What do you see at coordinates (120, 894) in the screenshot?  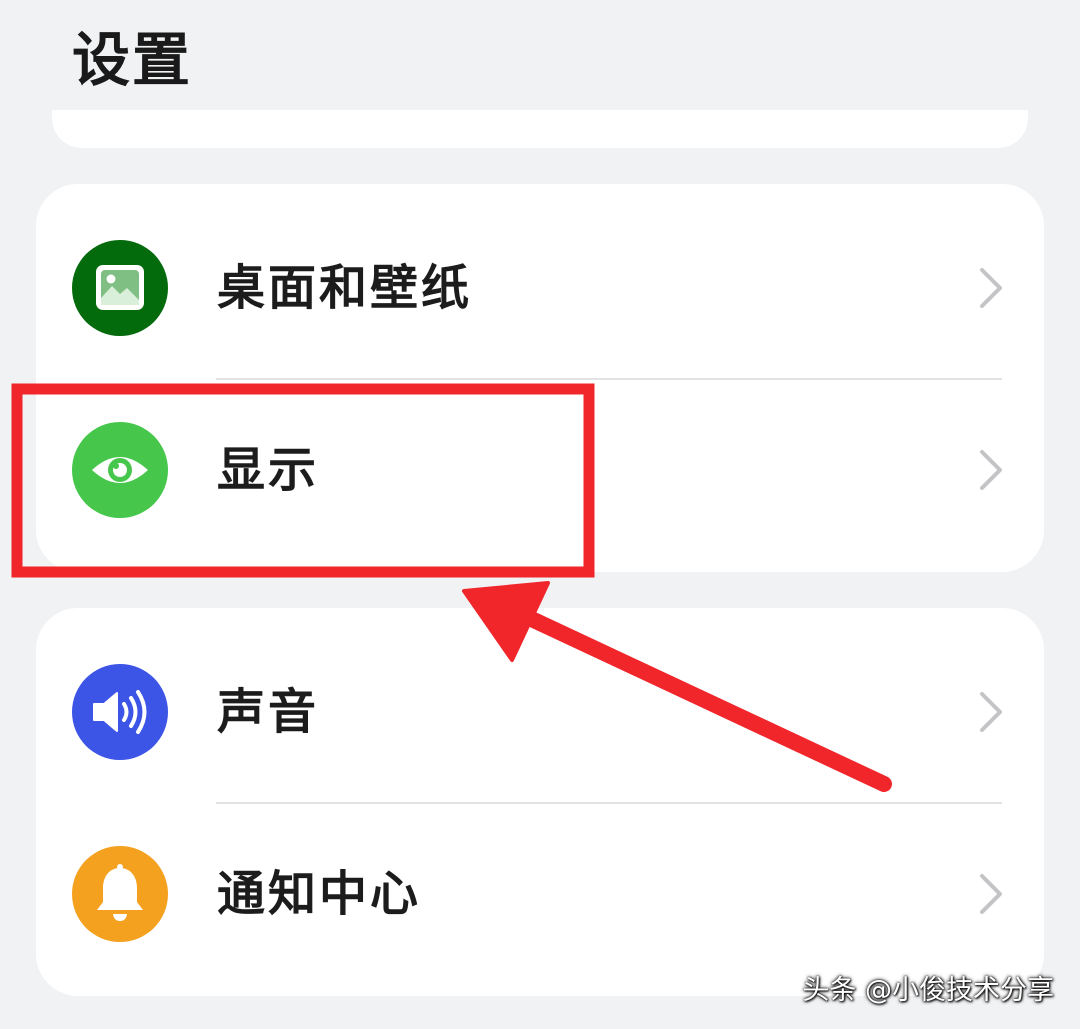 I see `bell-icon` at bounding box center [120, 894].